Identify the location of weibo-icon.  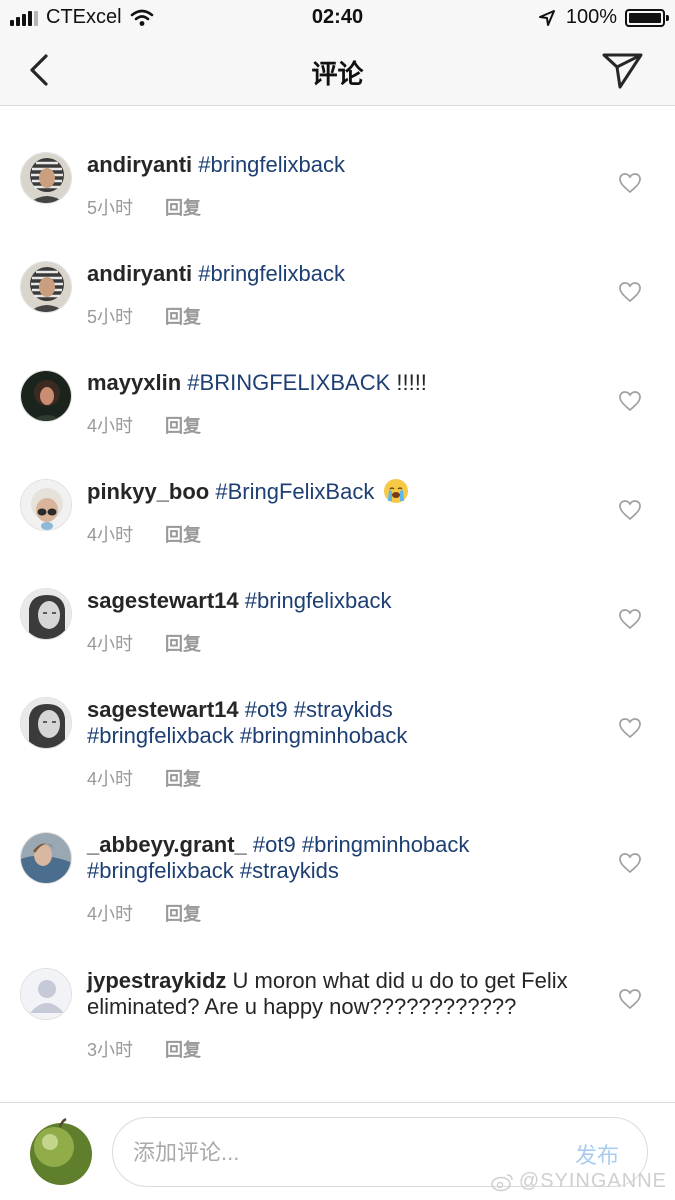
(502, 1182).